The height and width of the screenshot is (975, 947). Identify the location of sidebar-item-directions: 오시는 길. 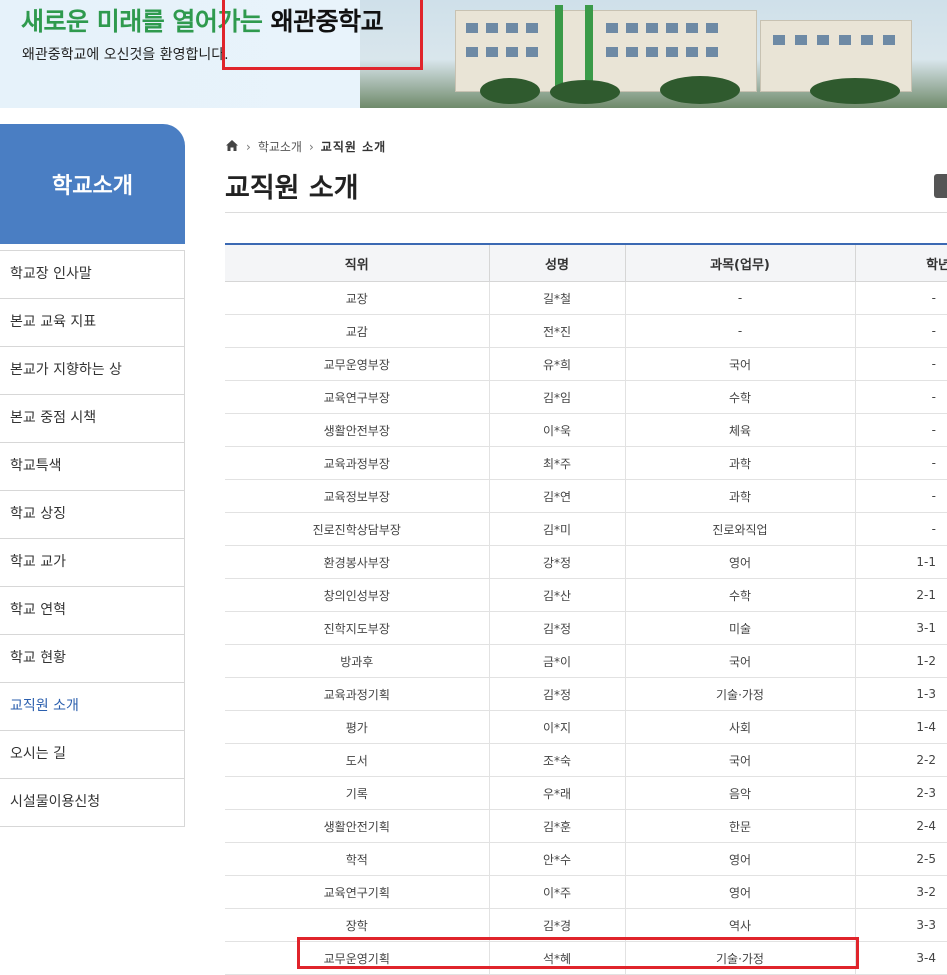
(92, 755).